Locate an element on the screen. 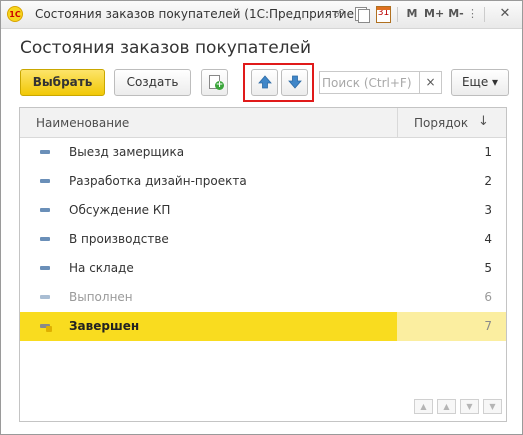  row-name: Выполнен is located at coordinates (101, 297).